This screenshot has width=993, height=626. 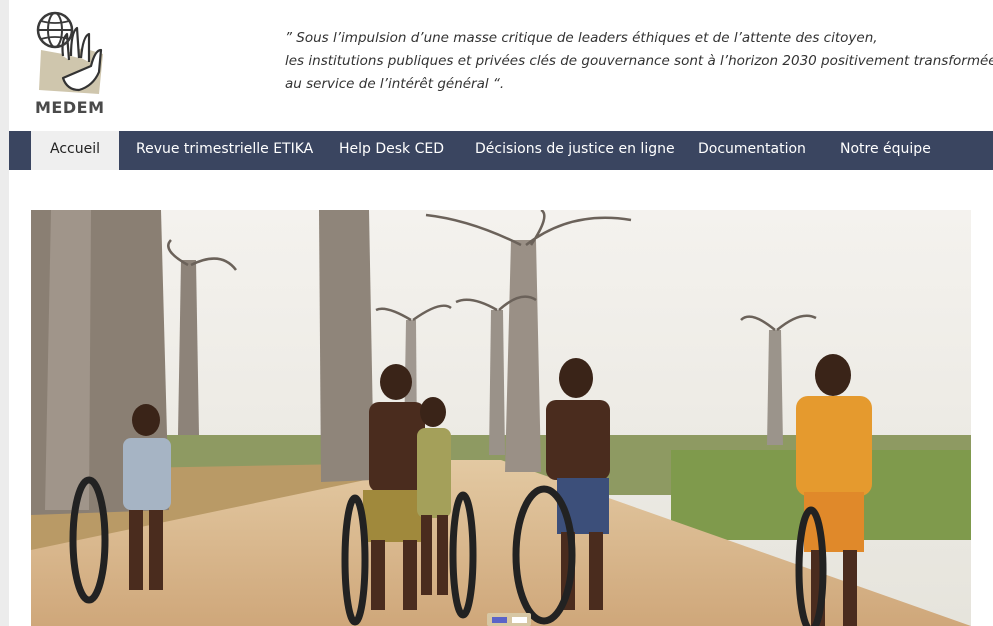 What do you see at coordinates (752, 150) in the screenshot?
I see `nav-item-documentation: Documentation` at bounding box center [752, 150].